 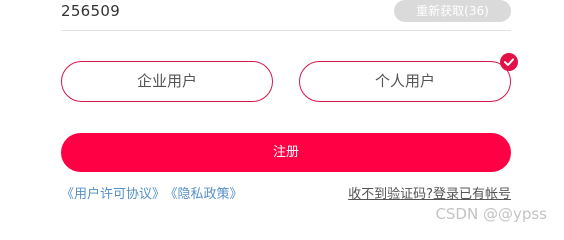 What do you see at coordinates (390, 194) in the screenshot?
I see `no-code-received-link: 收不到验证码?` at bounding box center [390, 194].